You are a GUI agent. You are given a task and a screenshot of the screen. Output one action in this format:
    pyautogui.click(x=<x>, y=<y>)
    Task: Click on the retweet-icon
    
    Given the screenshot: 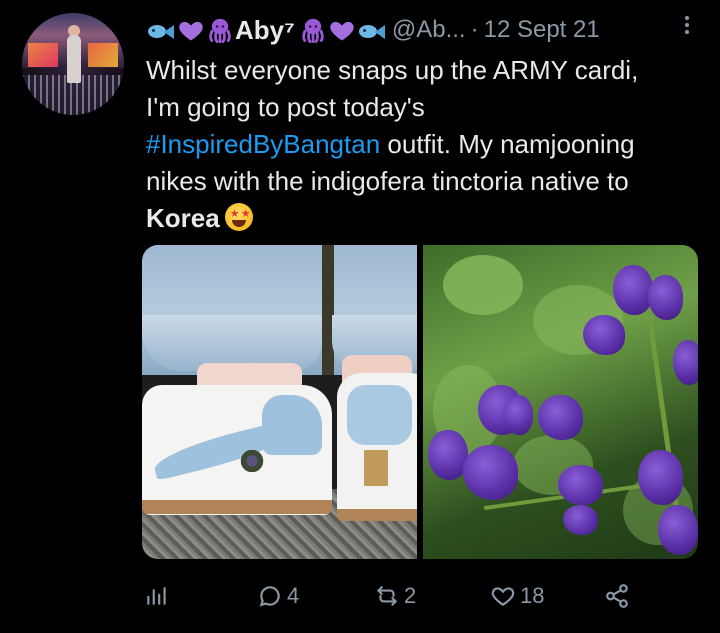 What is the action you would take?
    pyautogui.click(x=387, y=596)
    